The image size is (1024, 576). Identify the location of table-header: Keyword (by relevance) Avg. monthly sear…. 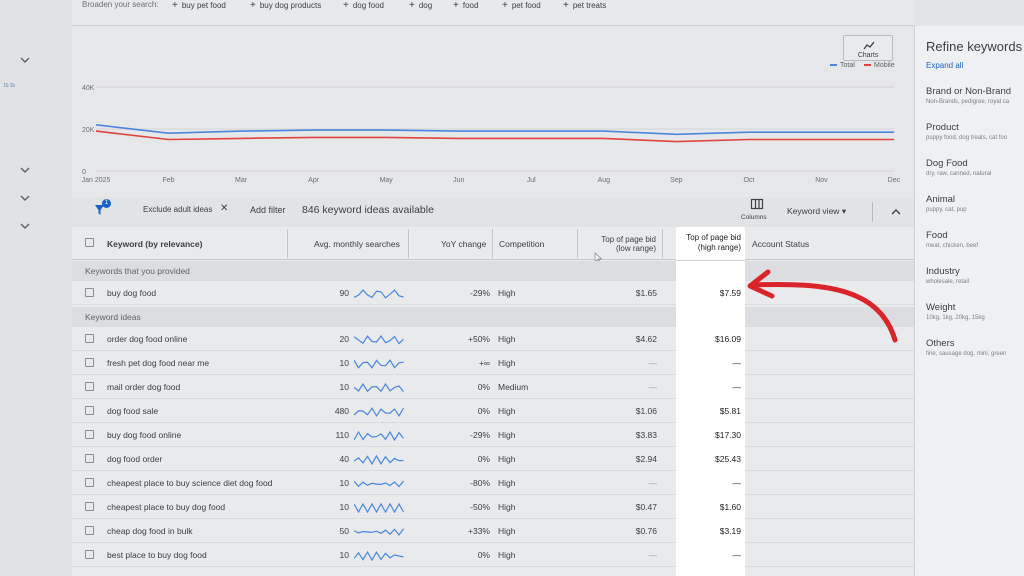
(493, 243).